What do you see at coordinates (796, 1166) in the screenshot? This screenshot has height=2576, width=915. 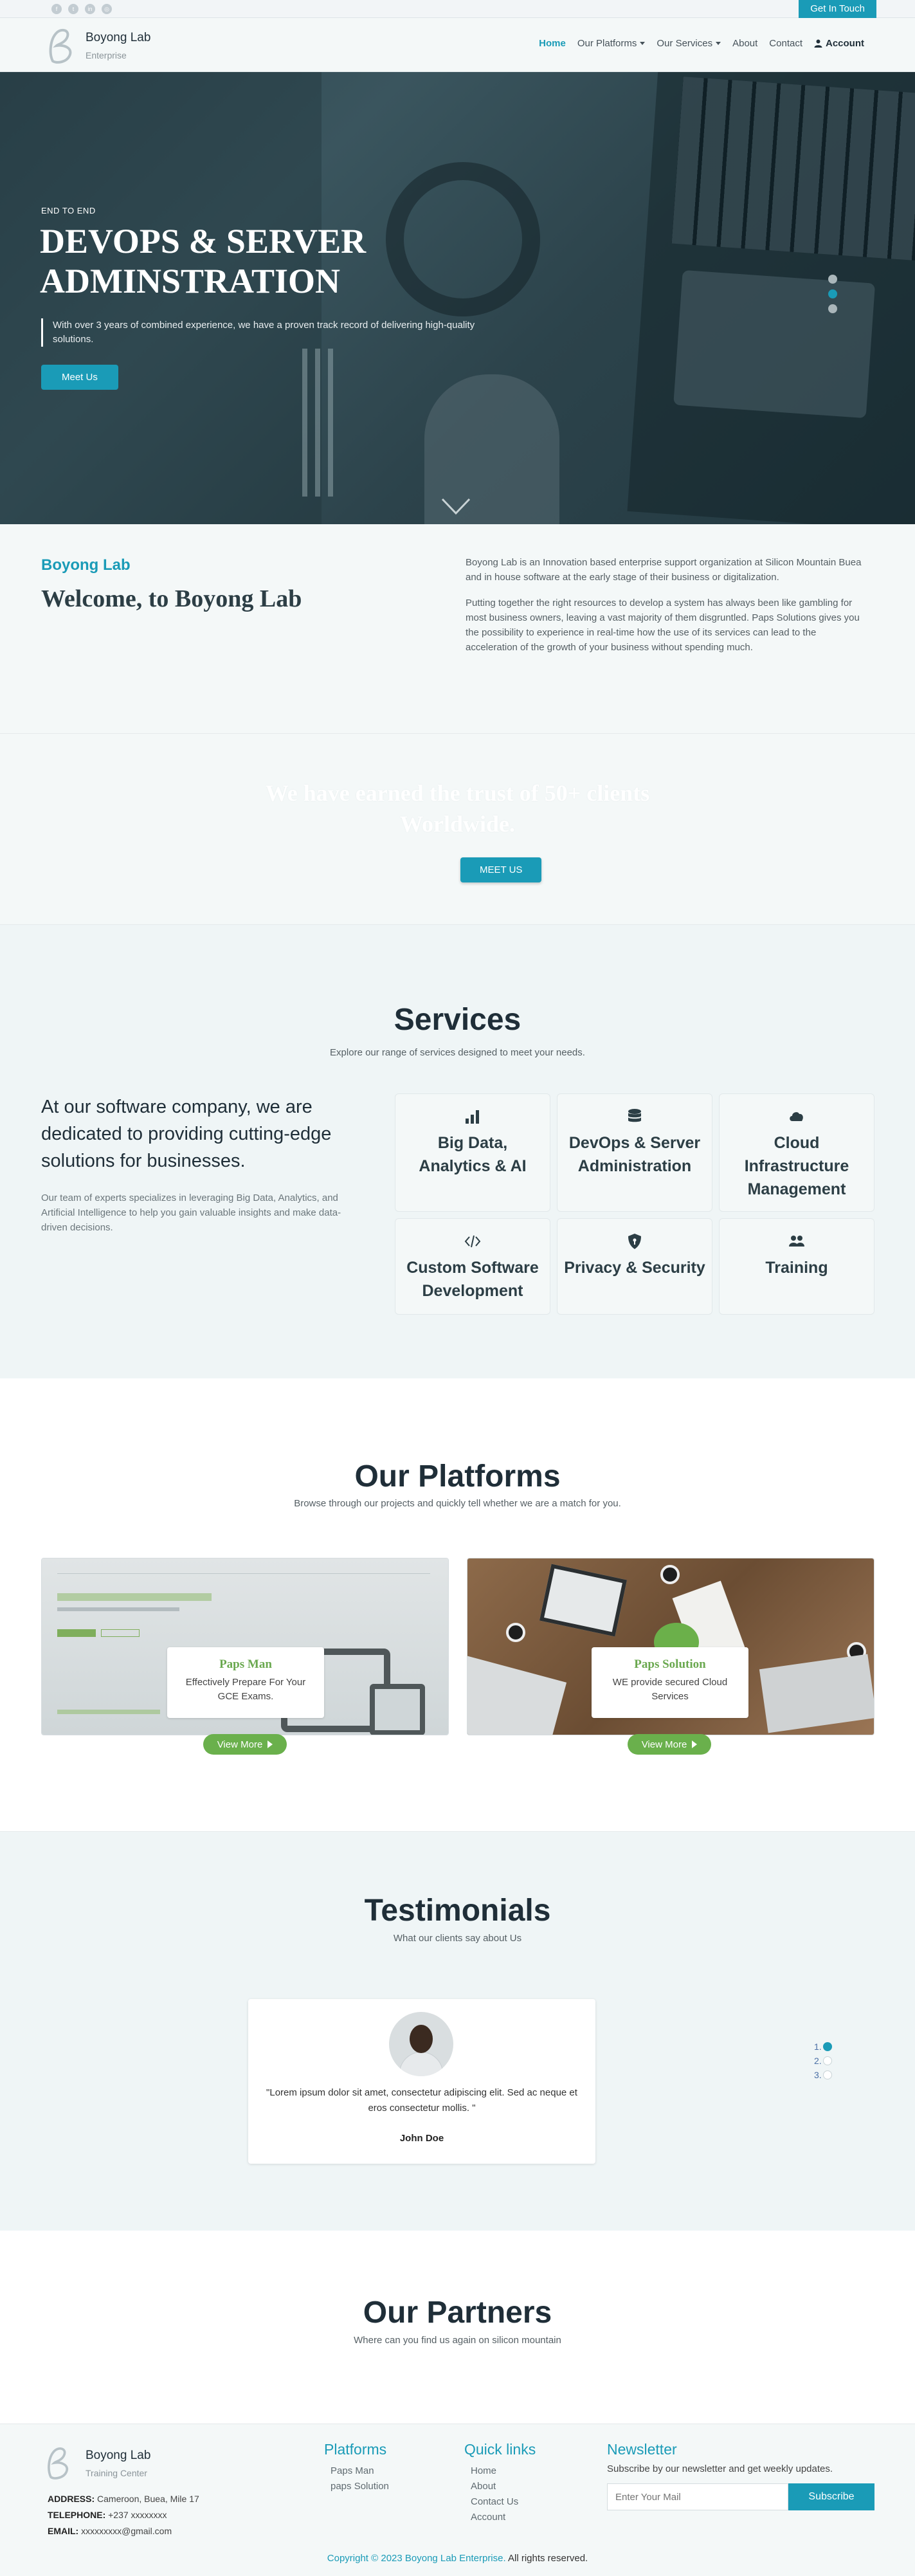 I see `service-label: Cloud Infrastructure Management` at bounding box center [796, 1166].